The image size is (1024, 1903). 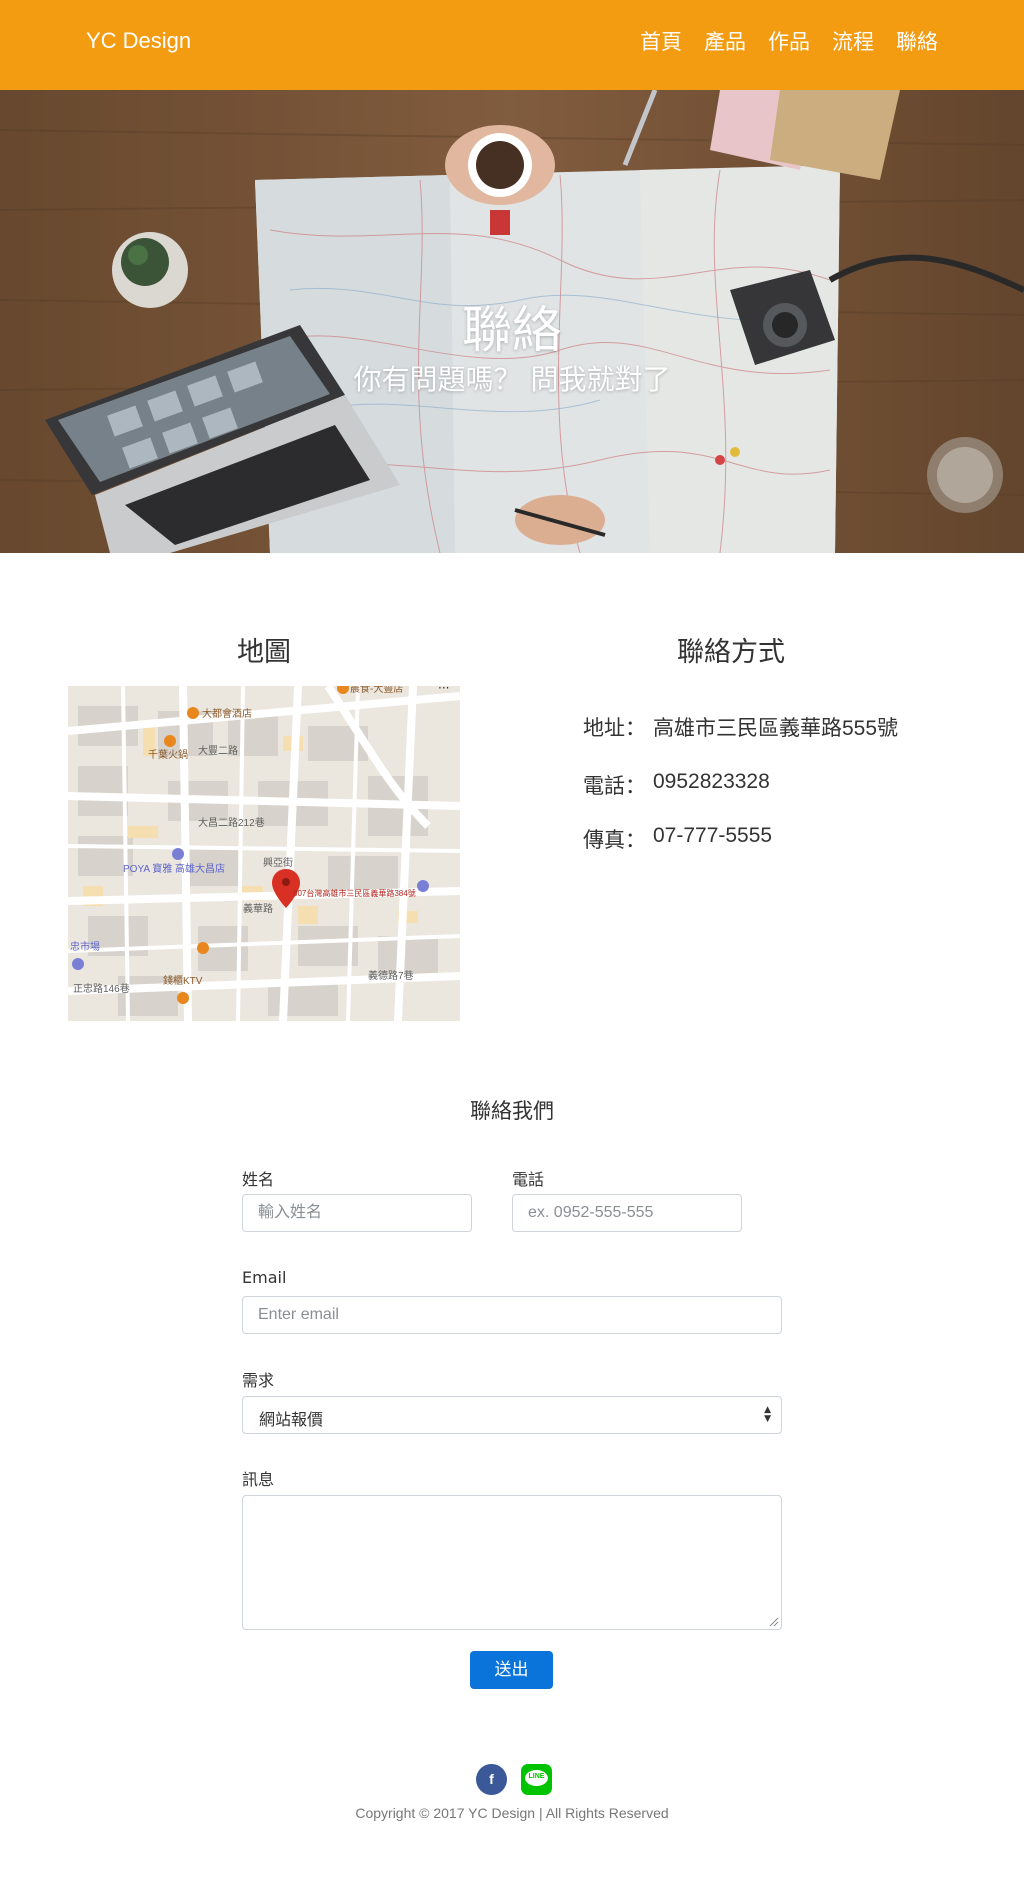 What do you see at coordinates (168, 754) in the screenshot?
I see `map-label-restaurant: 千葉火鍋` at bounding box center [168, 754].